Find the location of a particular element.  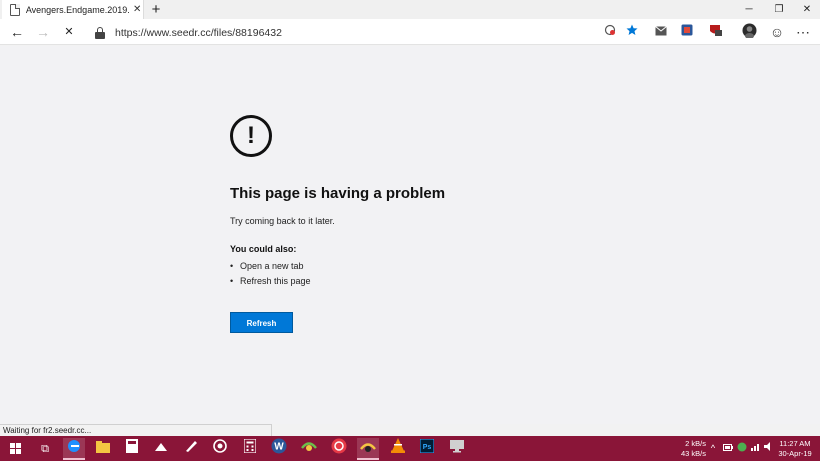

address-bar: https://www.seedr.cc/files/88196432 is located at coordinates (366, 32).